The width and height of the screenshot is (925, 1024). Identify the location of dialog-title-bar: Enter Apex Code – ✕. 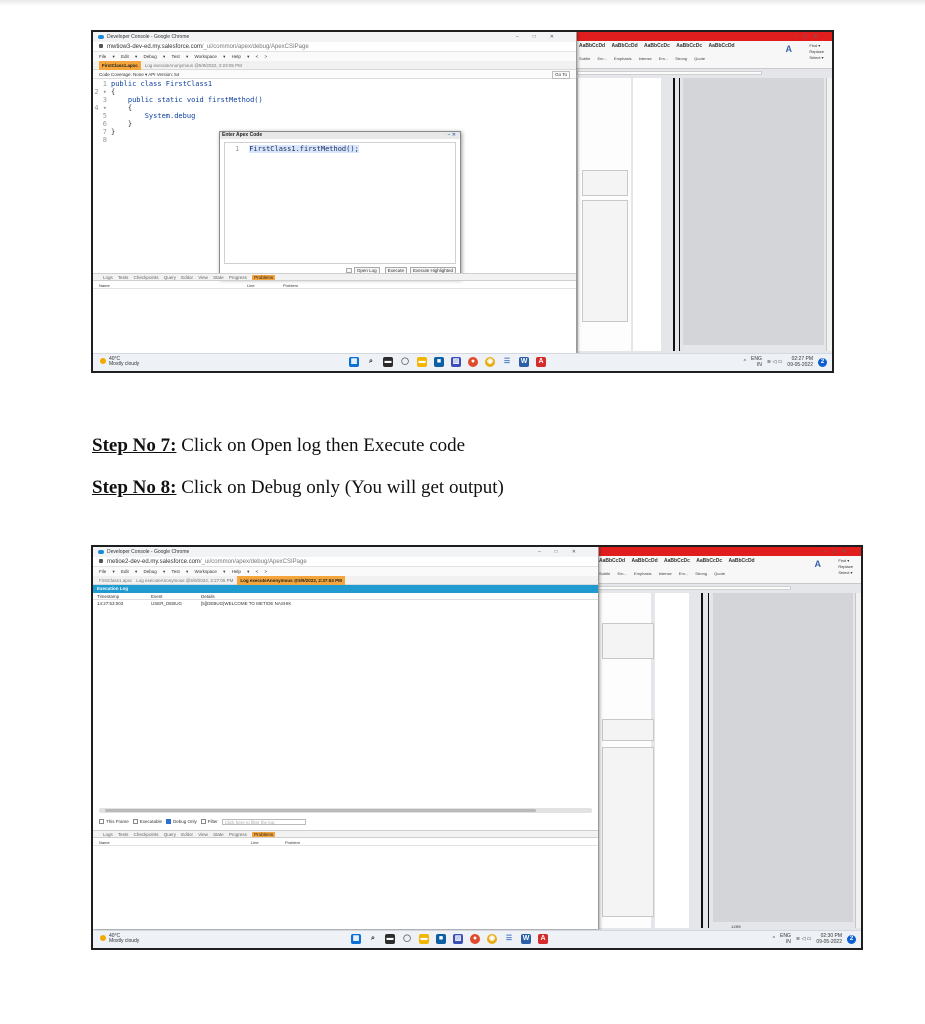
(340, 135).